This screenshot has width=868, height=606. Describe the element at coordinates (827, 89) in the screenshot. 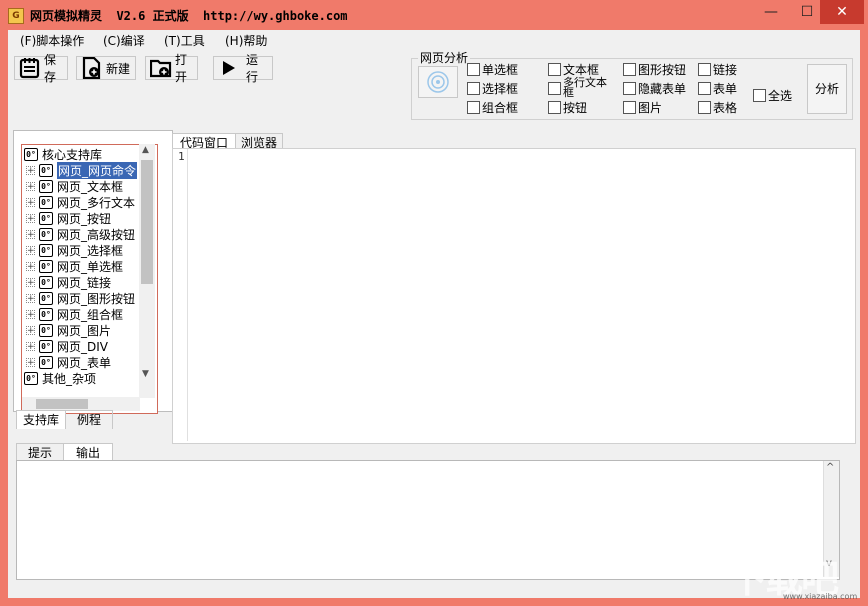

I see `analyze-button: 分析` at that location.